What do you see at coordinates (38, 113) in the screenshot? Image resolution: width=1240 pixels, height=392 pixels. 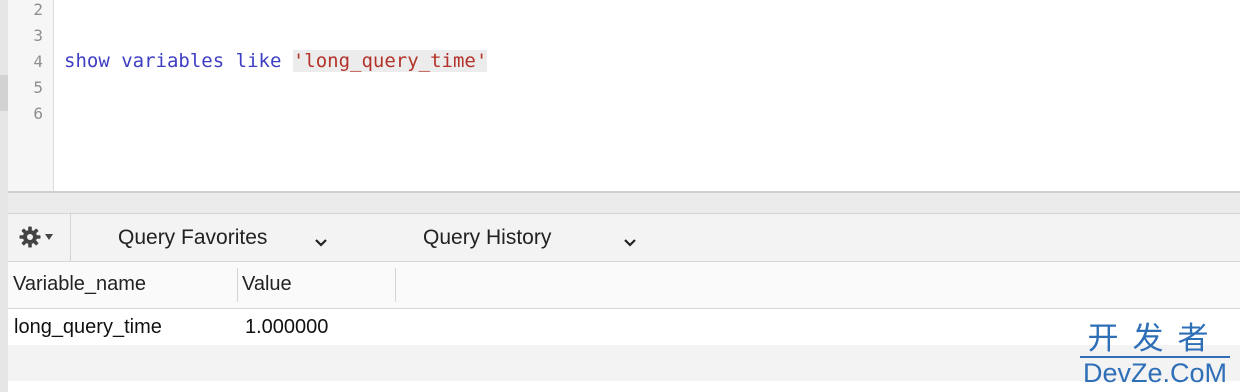 I see `line-number: 6` at bounding box center [38, 113].